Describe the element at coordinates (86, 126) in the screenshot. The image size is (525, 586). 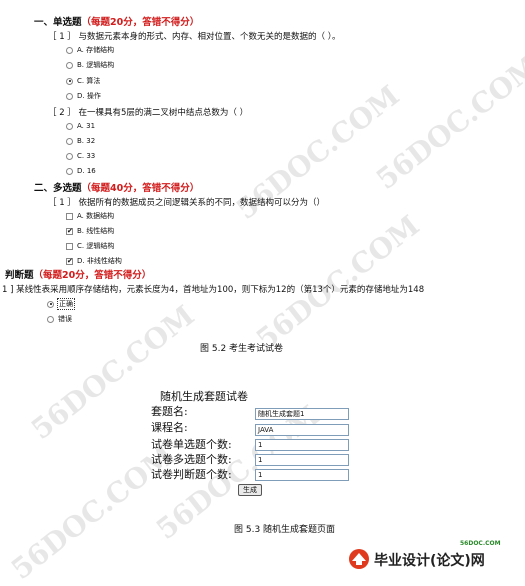
I see `option-label: A. 31` at that location.